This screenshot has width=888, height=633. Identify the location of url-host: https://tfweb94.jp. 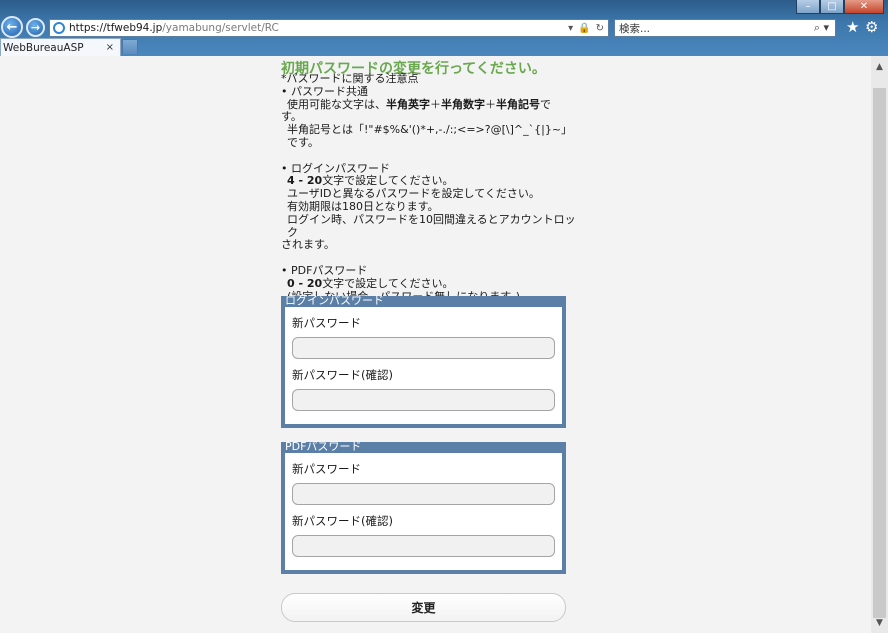
(116, 28).